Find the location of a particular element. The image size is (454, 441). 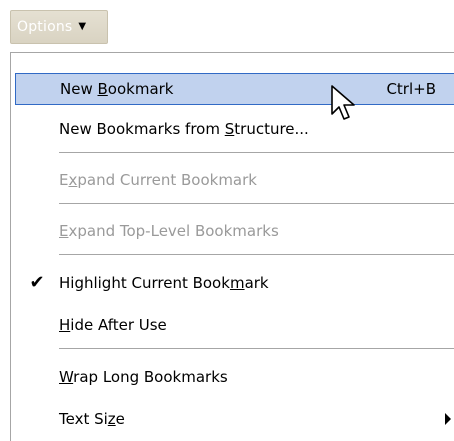

menu-item-label: Expand Top-Level Bookmarks is located at coordinates (169, 231).